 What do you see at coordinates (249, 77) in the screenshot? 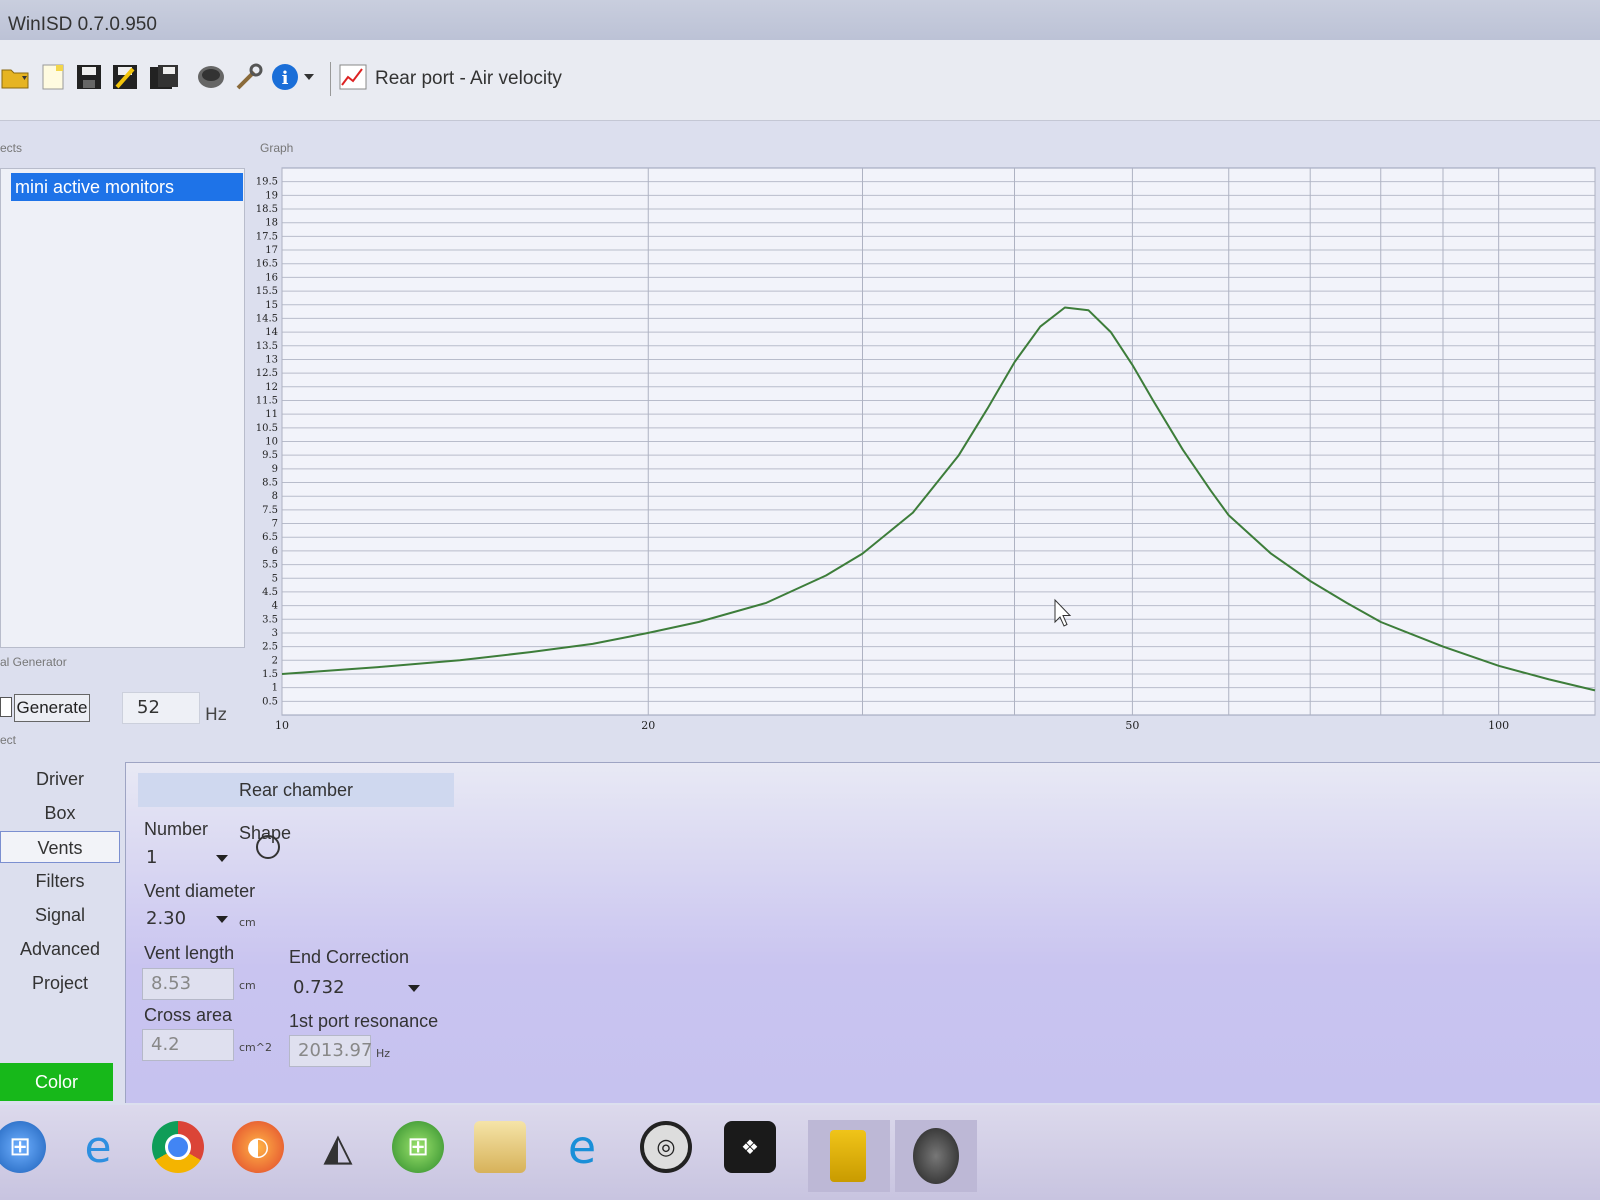
I see `tools-icon` at bounding box center [249, 77].